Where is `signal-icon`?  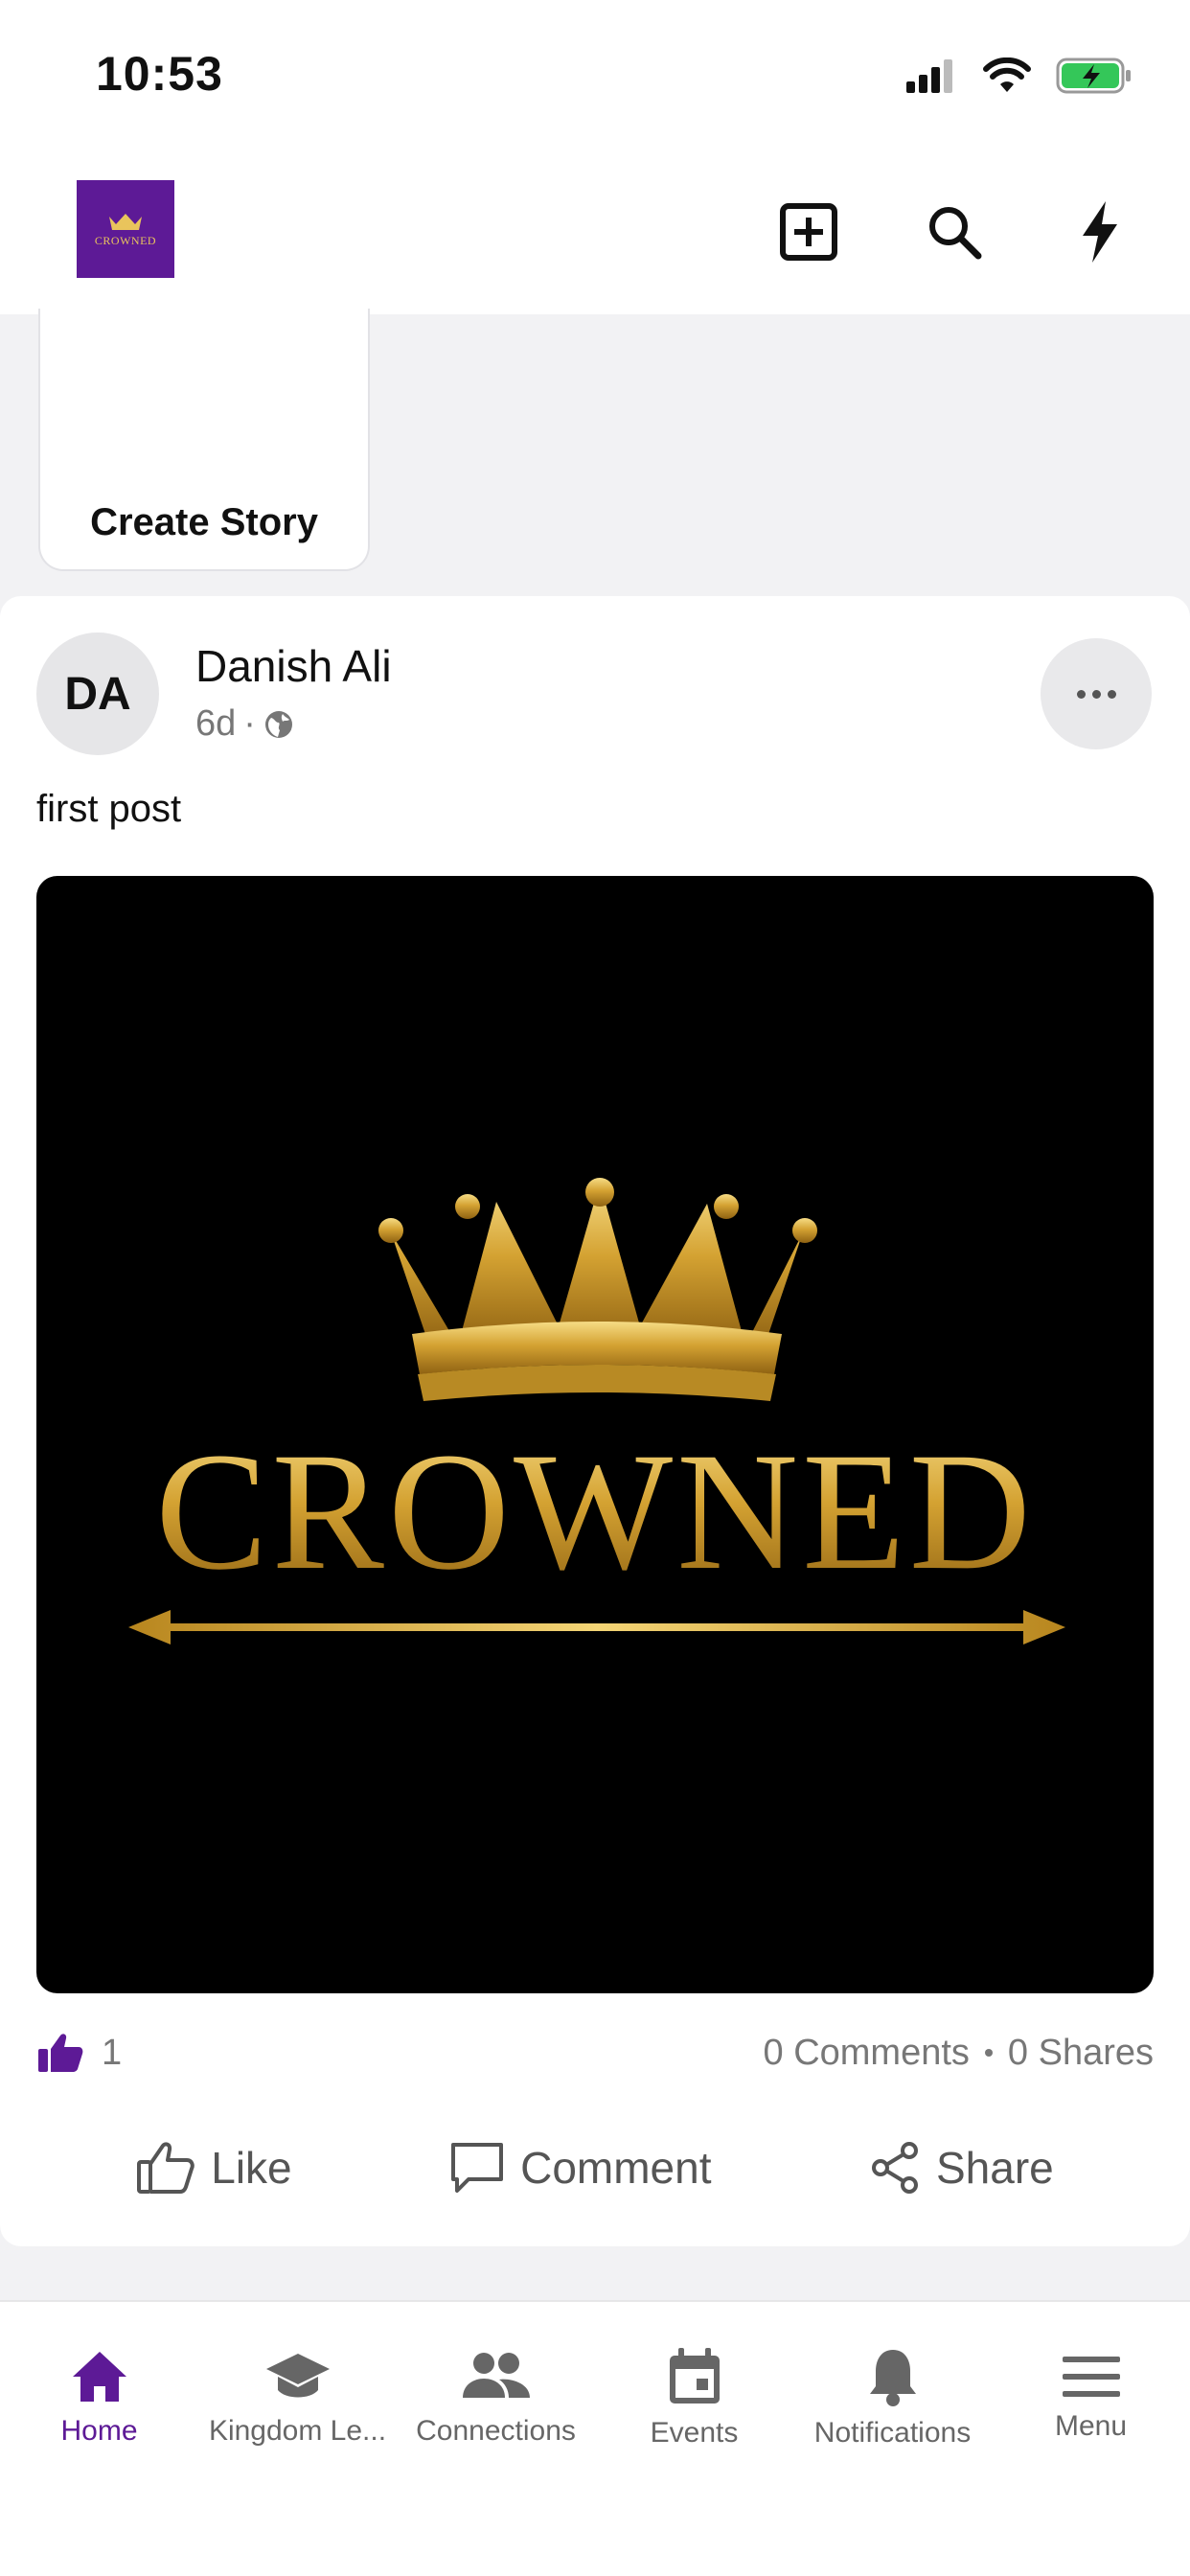
signal-icon is located at coordinates (929, 76).